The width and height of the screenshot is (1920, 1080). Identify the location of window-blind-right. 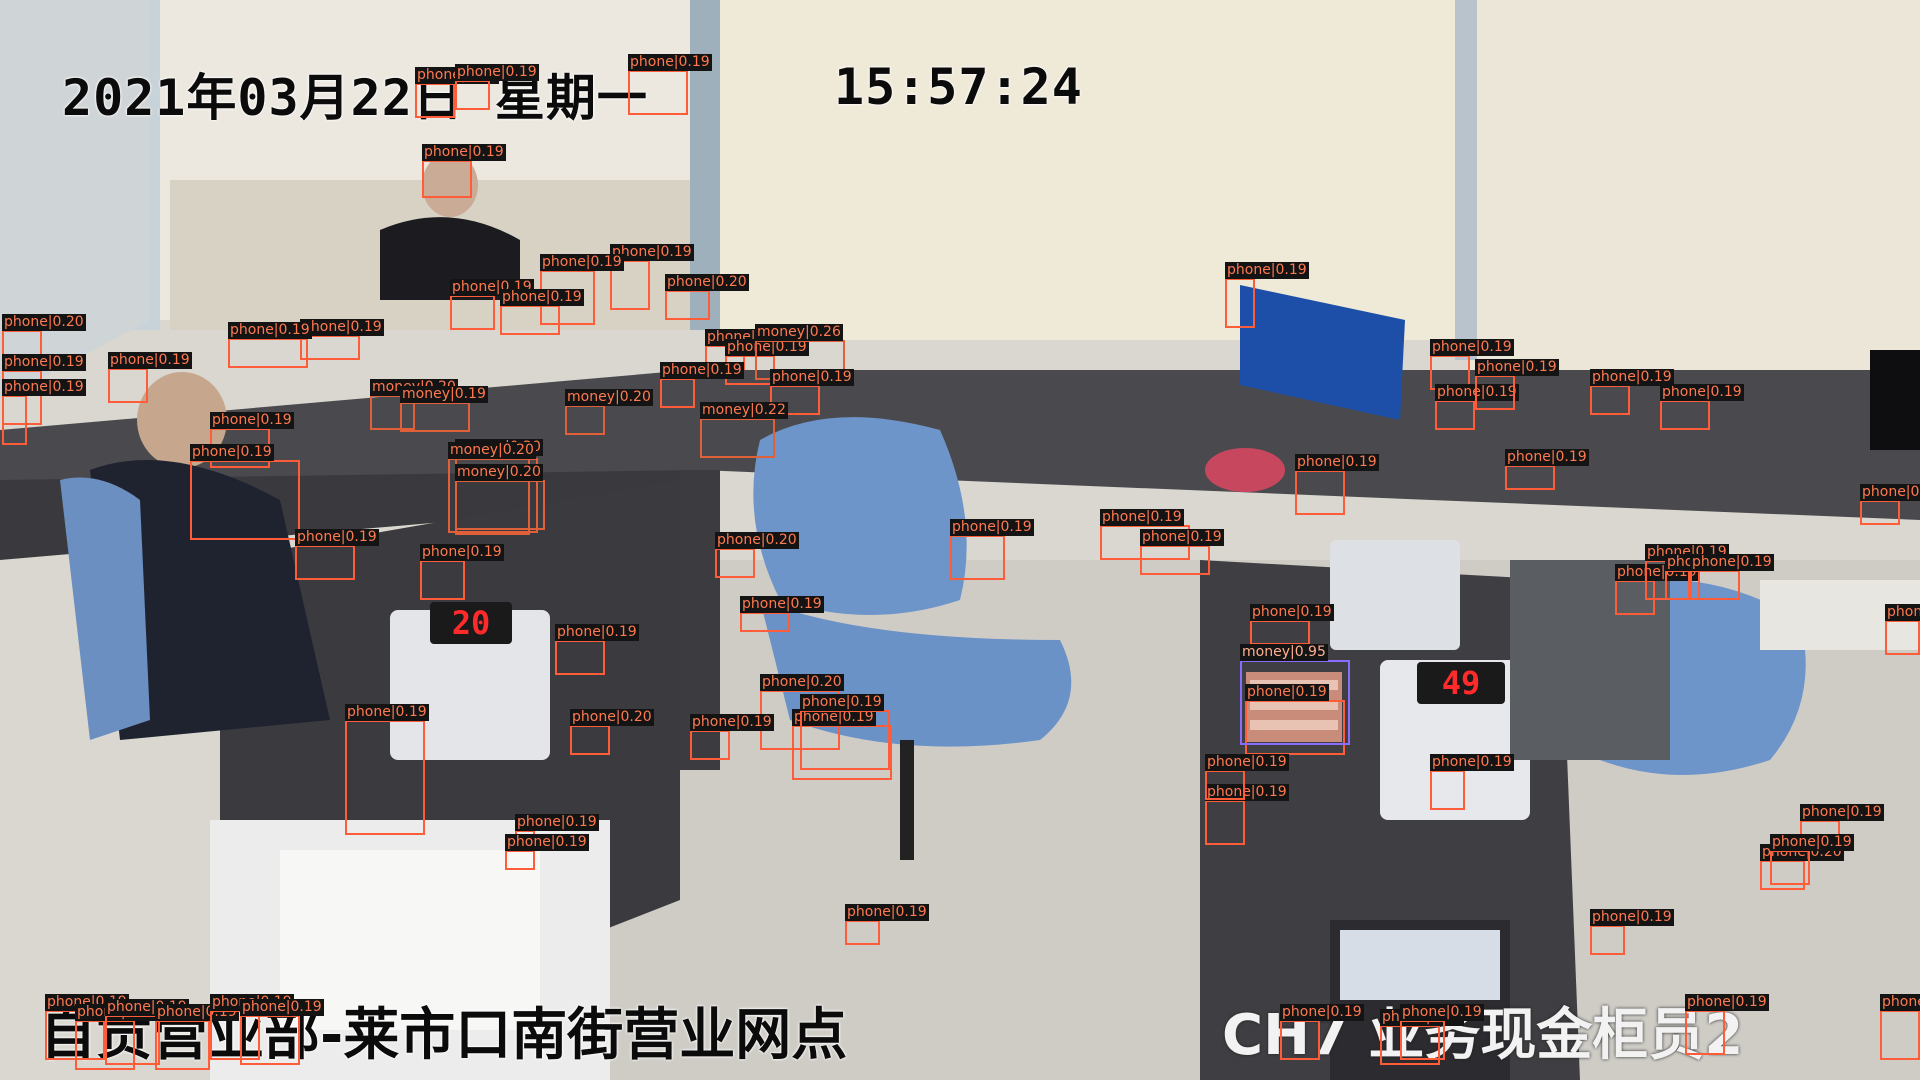
(1695, 200).